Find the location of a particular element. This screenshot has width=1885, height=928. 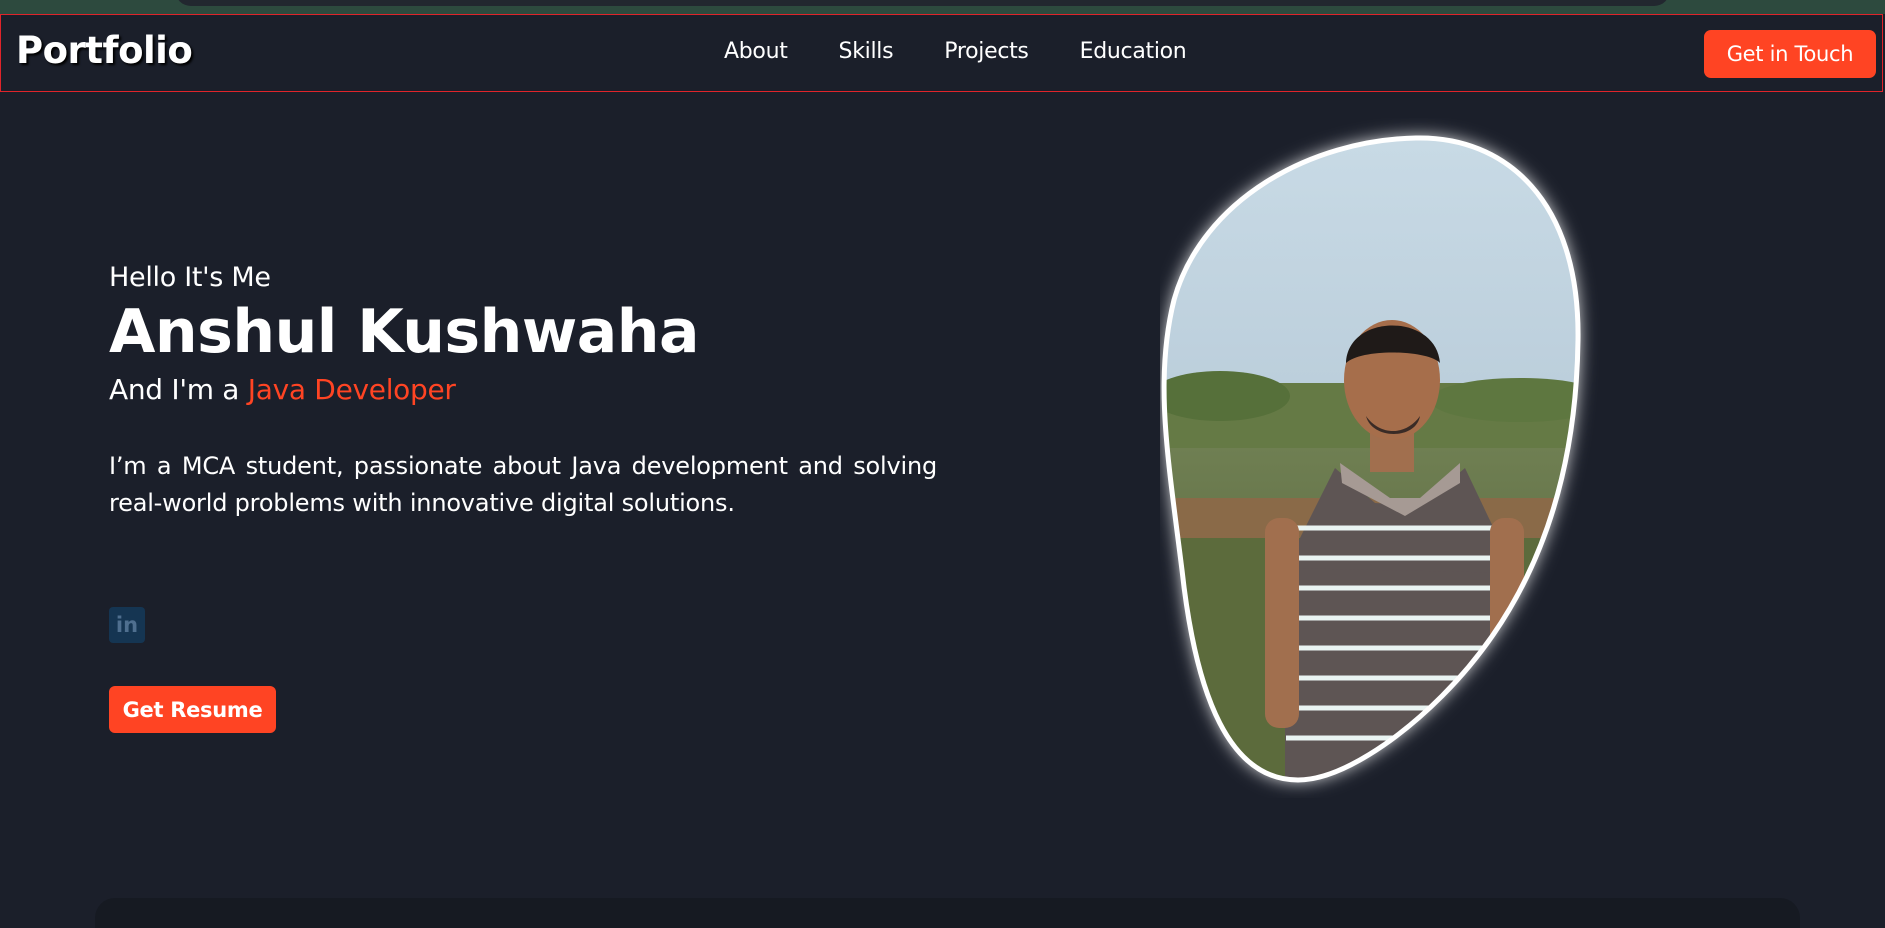

linkedin-icon: in is located at coordinates (127, 625).